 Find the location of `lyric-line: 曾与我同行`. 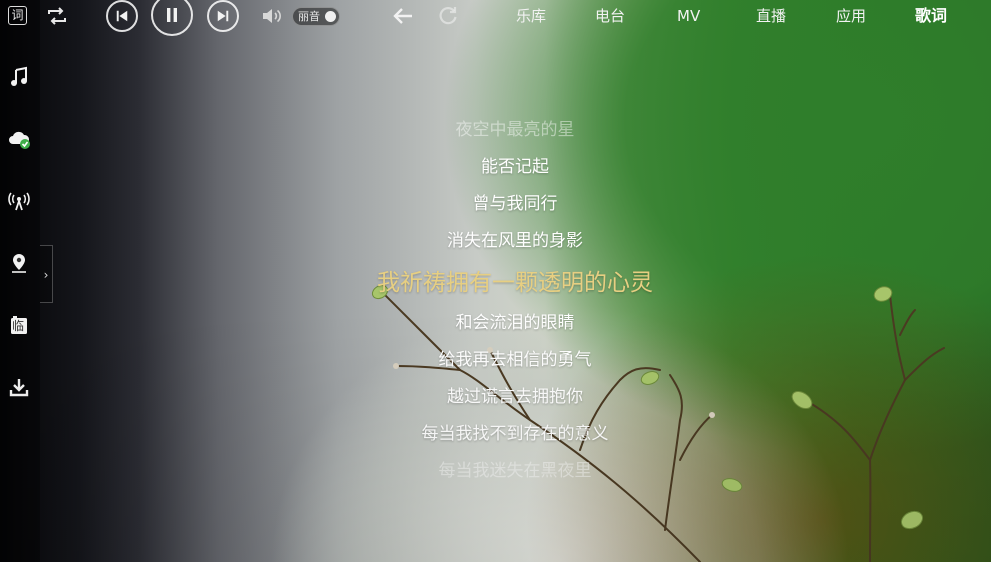

lyric-line: 曾与我同行 is located at coordinates (515, 201).